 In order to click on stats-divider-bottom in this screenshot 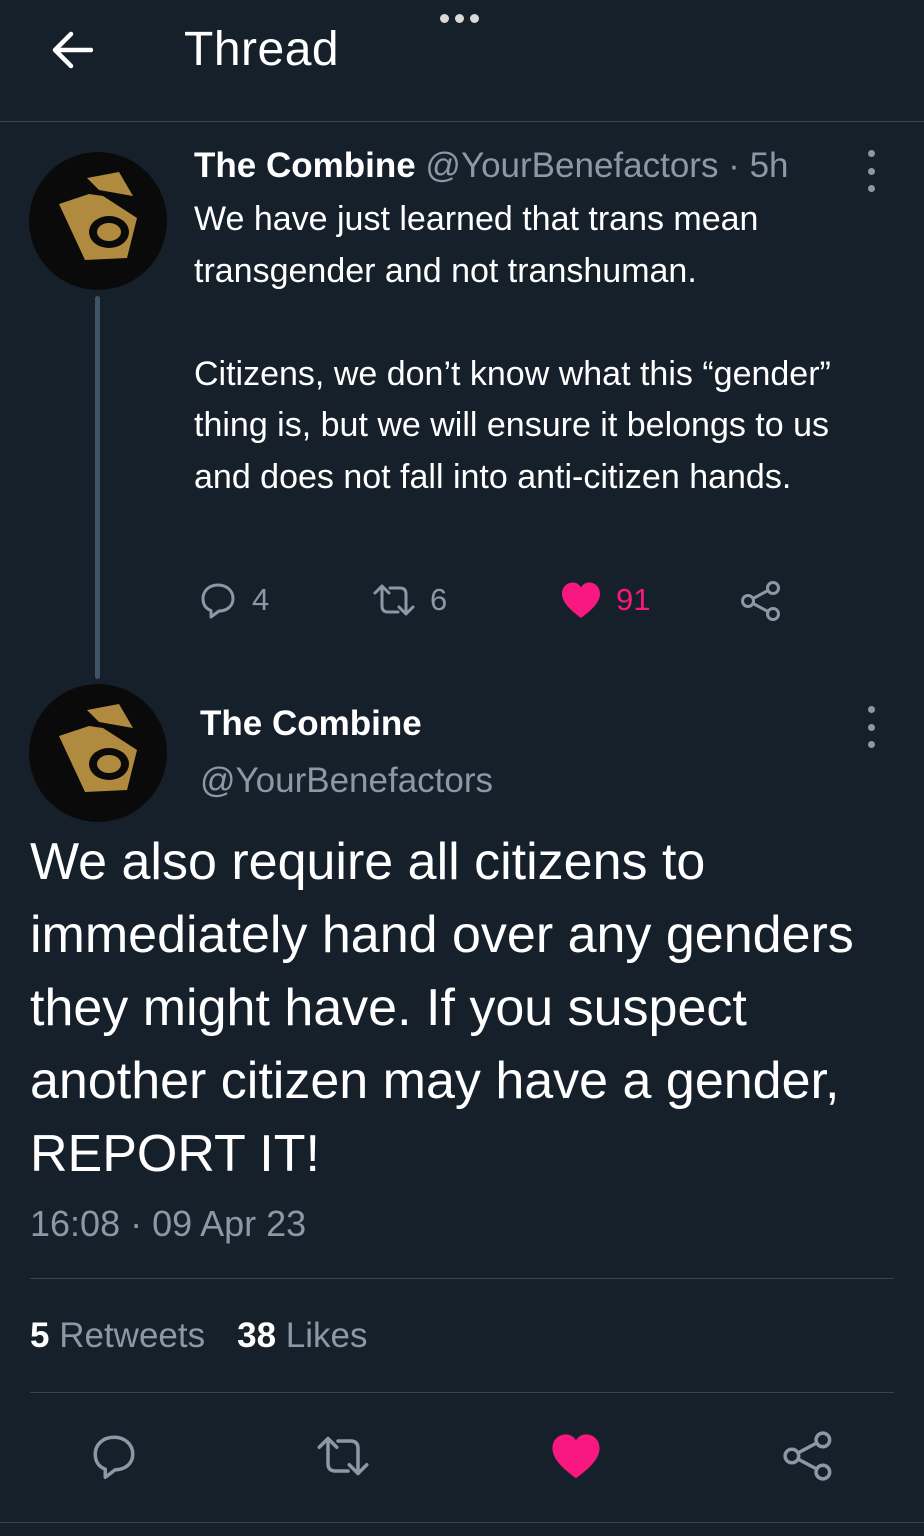, I will do `click(462, 1392)`.